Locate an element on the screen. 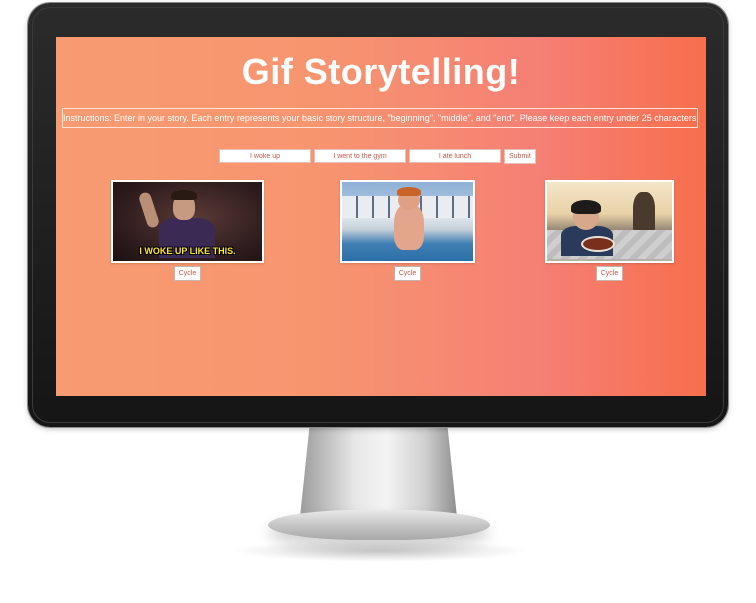  cycle-button-middle: Cycle is located at coordinates (407, 273).